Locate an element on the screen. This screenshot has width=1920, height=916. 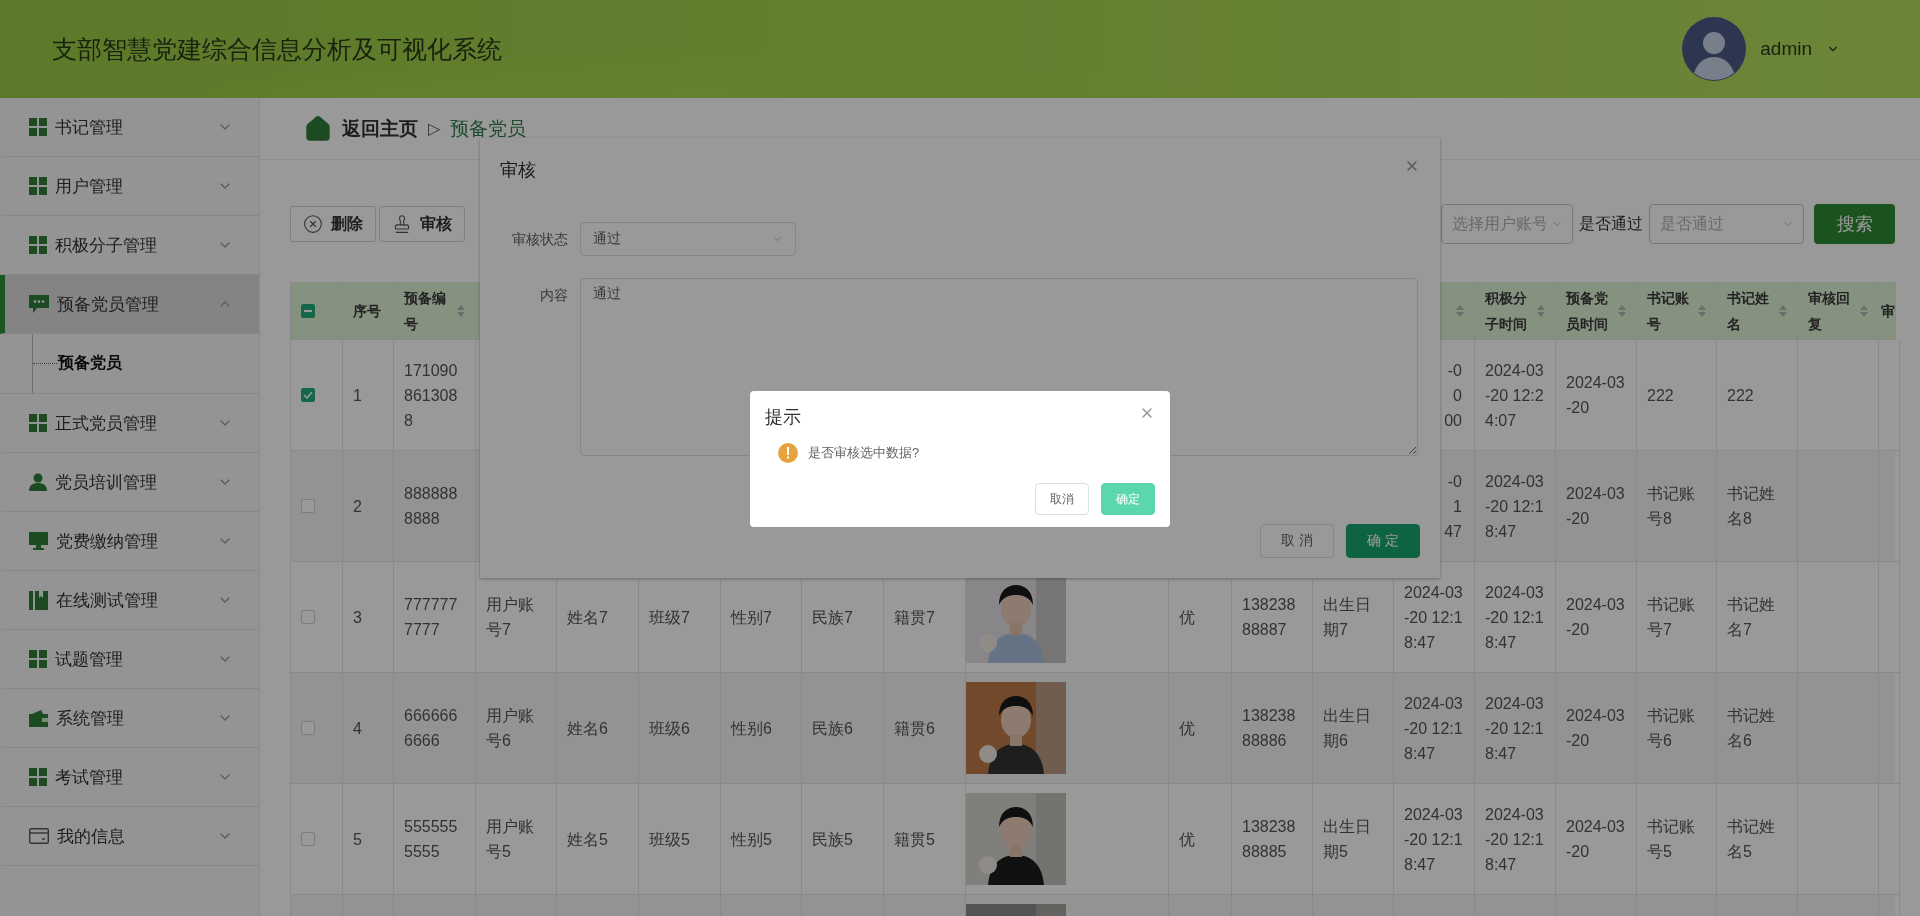
select-field: 通过 is located at coordinates (688, 239).